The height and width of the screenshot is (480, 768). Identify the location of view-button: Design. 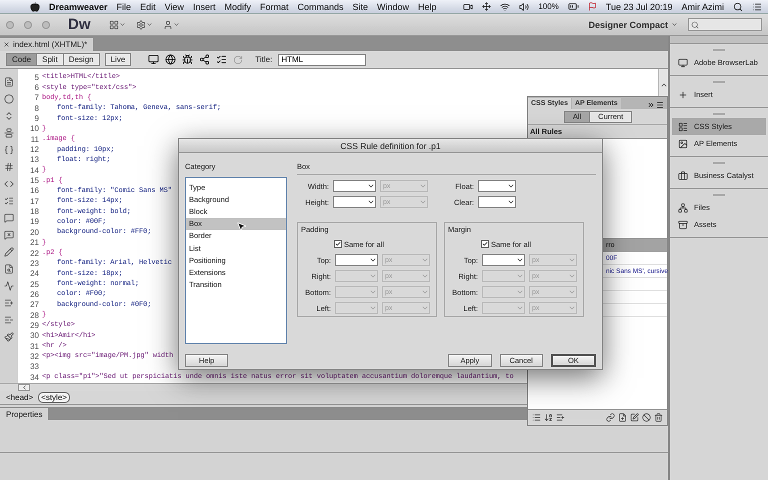
(81, 59).